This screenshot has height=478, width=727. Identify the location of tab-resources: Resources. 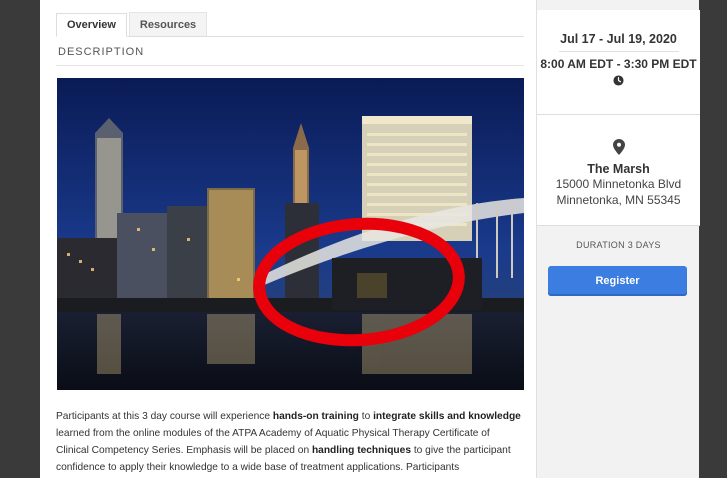
(168, 24).